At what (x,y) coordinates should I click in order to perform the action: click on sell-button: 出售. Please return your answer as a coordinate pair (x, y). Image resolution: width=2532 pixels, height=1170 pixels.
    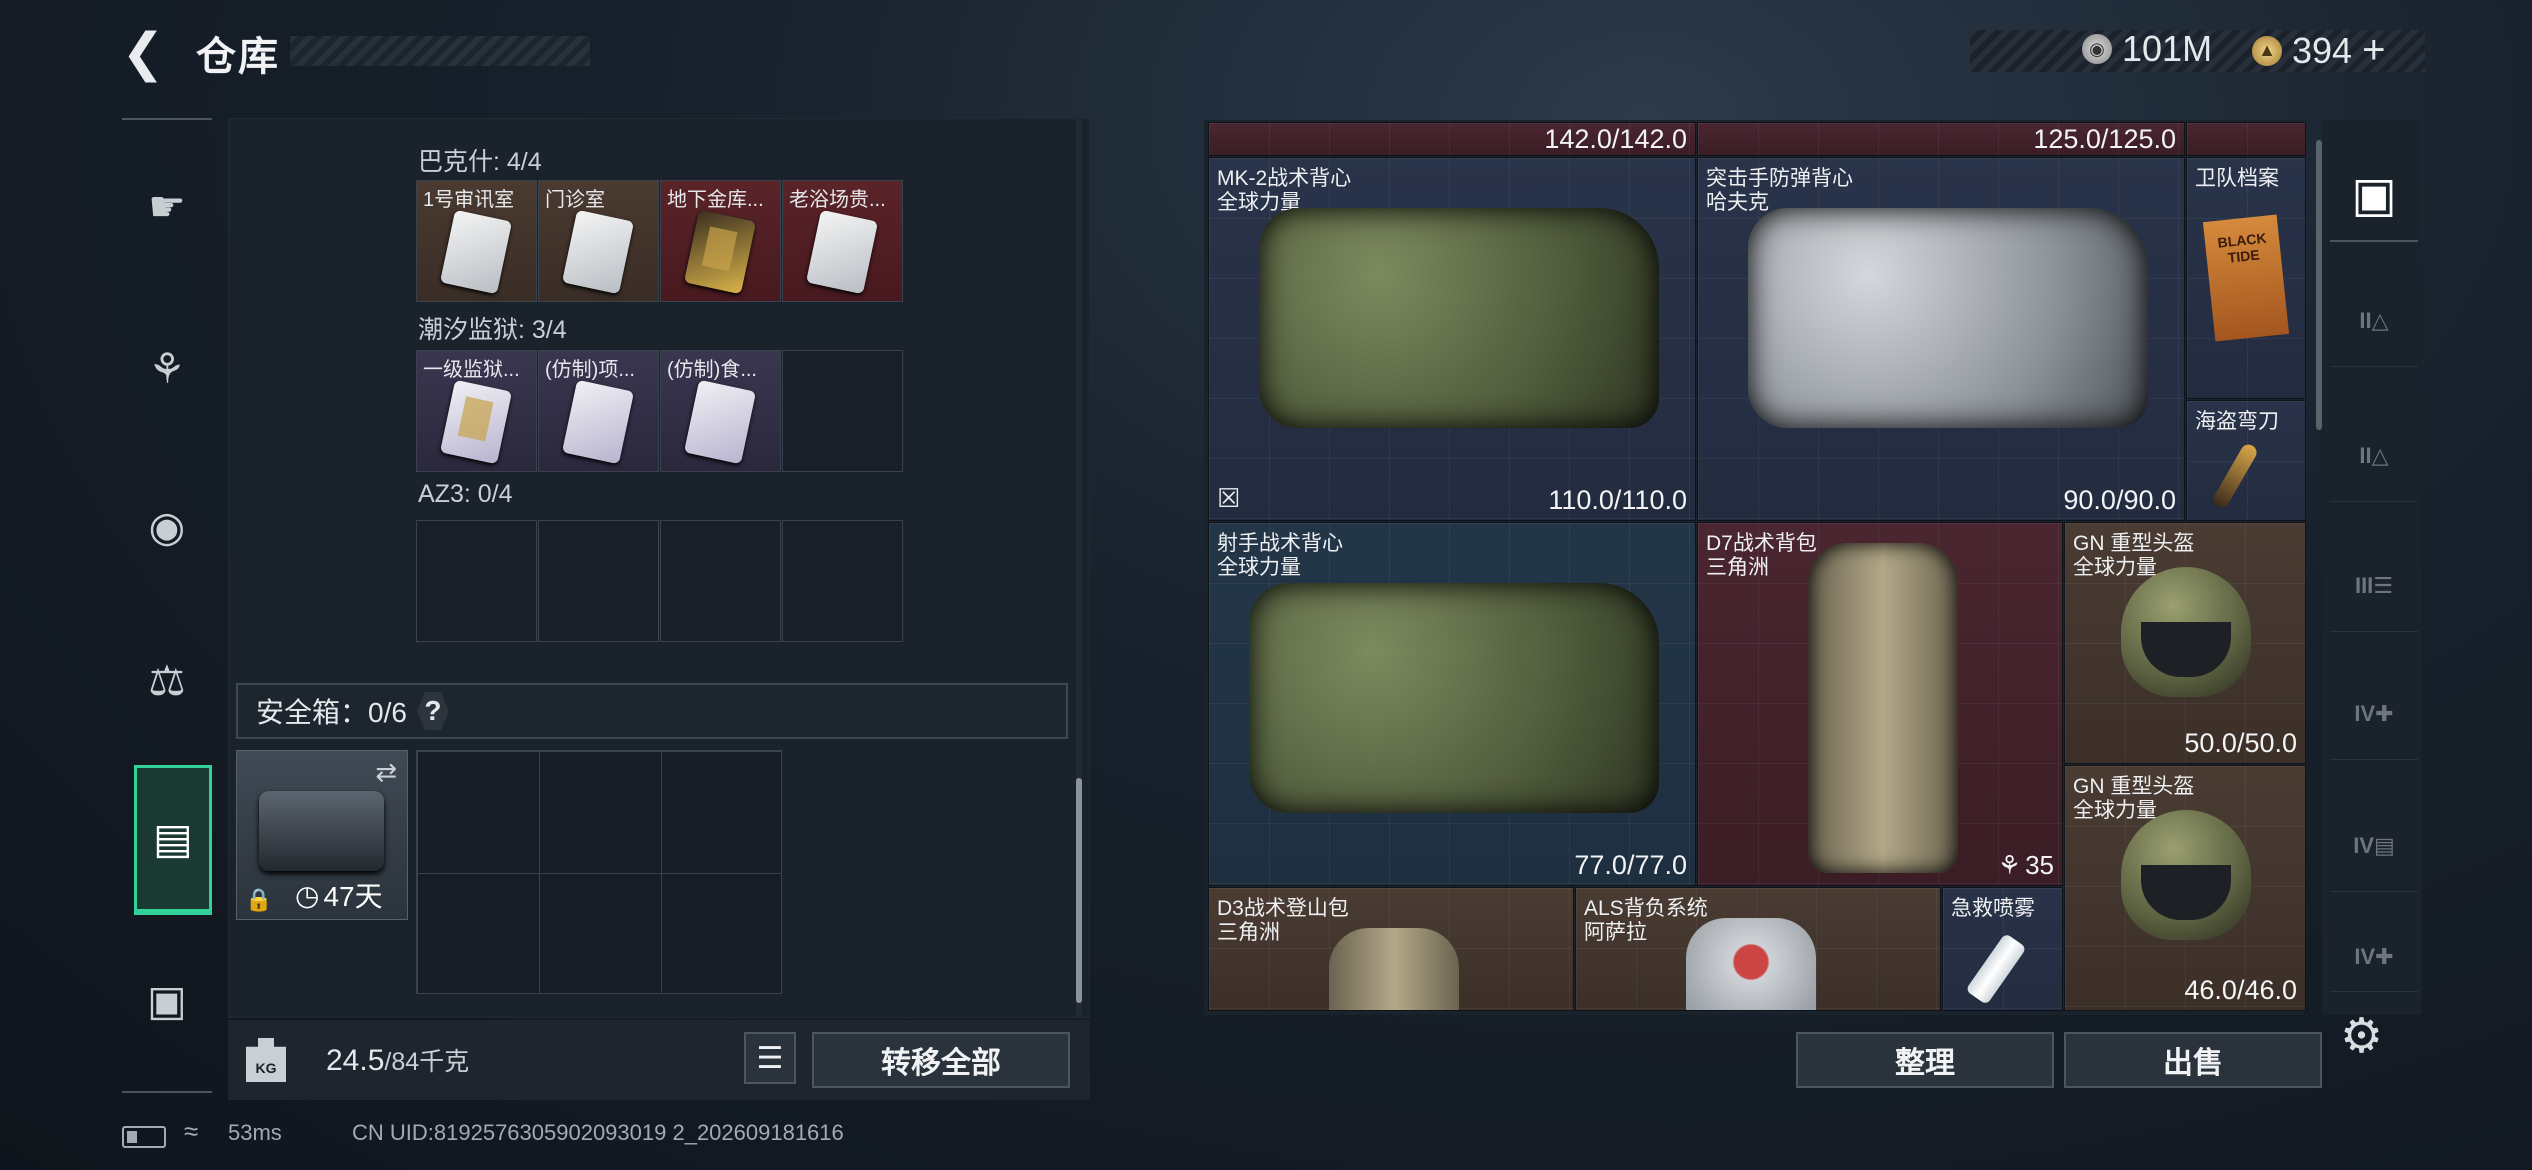
    Looking at the image, I should click on (2193, 1060).